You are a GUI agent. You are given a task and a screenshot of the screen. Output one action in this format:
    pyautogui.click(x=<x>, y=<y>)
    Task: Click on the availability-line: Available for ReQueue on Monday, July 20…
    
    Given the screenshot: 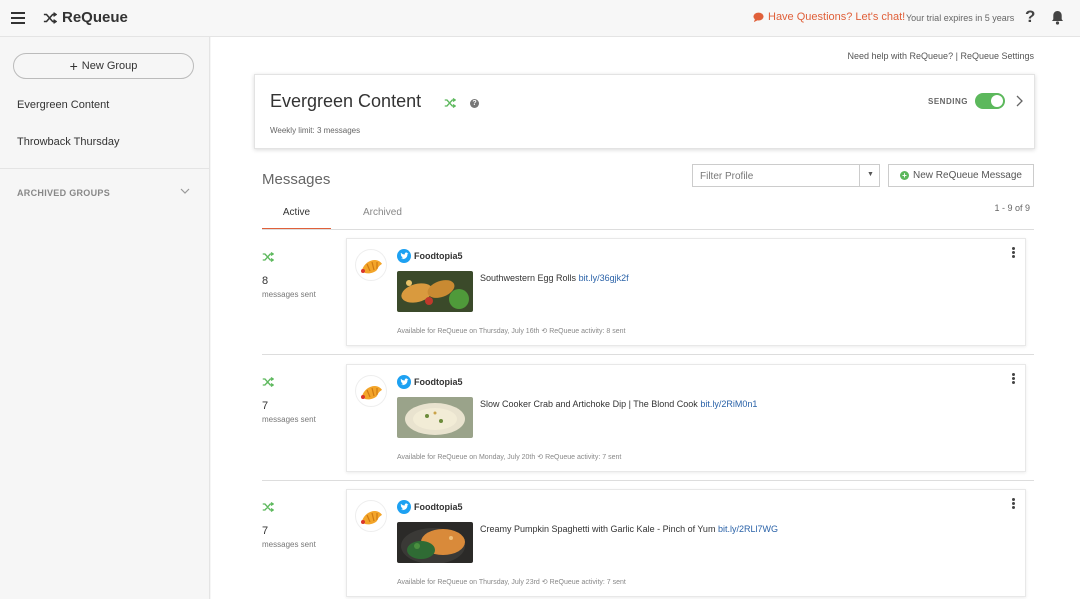 What is the action you would take?
    pyautogui.click(x=509, y=457)
    